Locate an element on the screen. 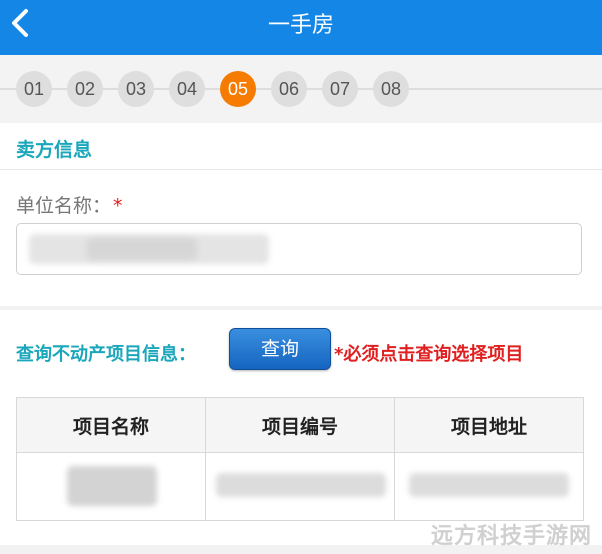 This screenshot has width=602, height=554. step-03: 03 is located at coordinates (136, 89).